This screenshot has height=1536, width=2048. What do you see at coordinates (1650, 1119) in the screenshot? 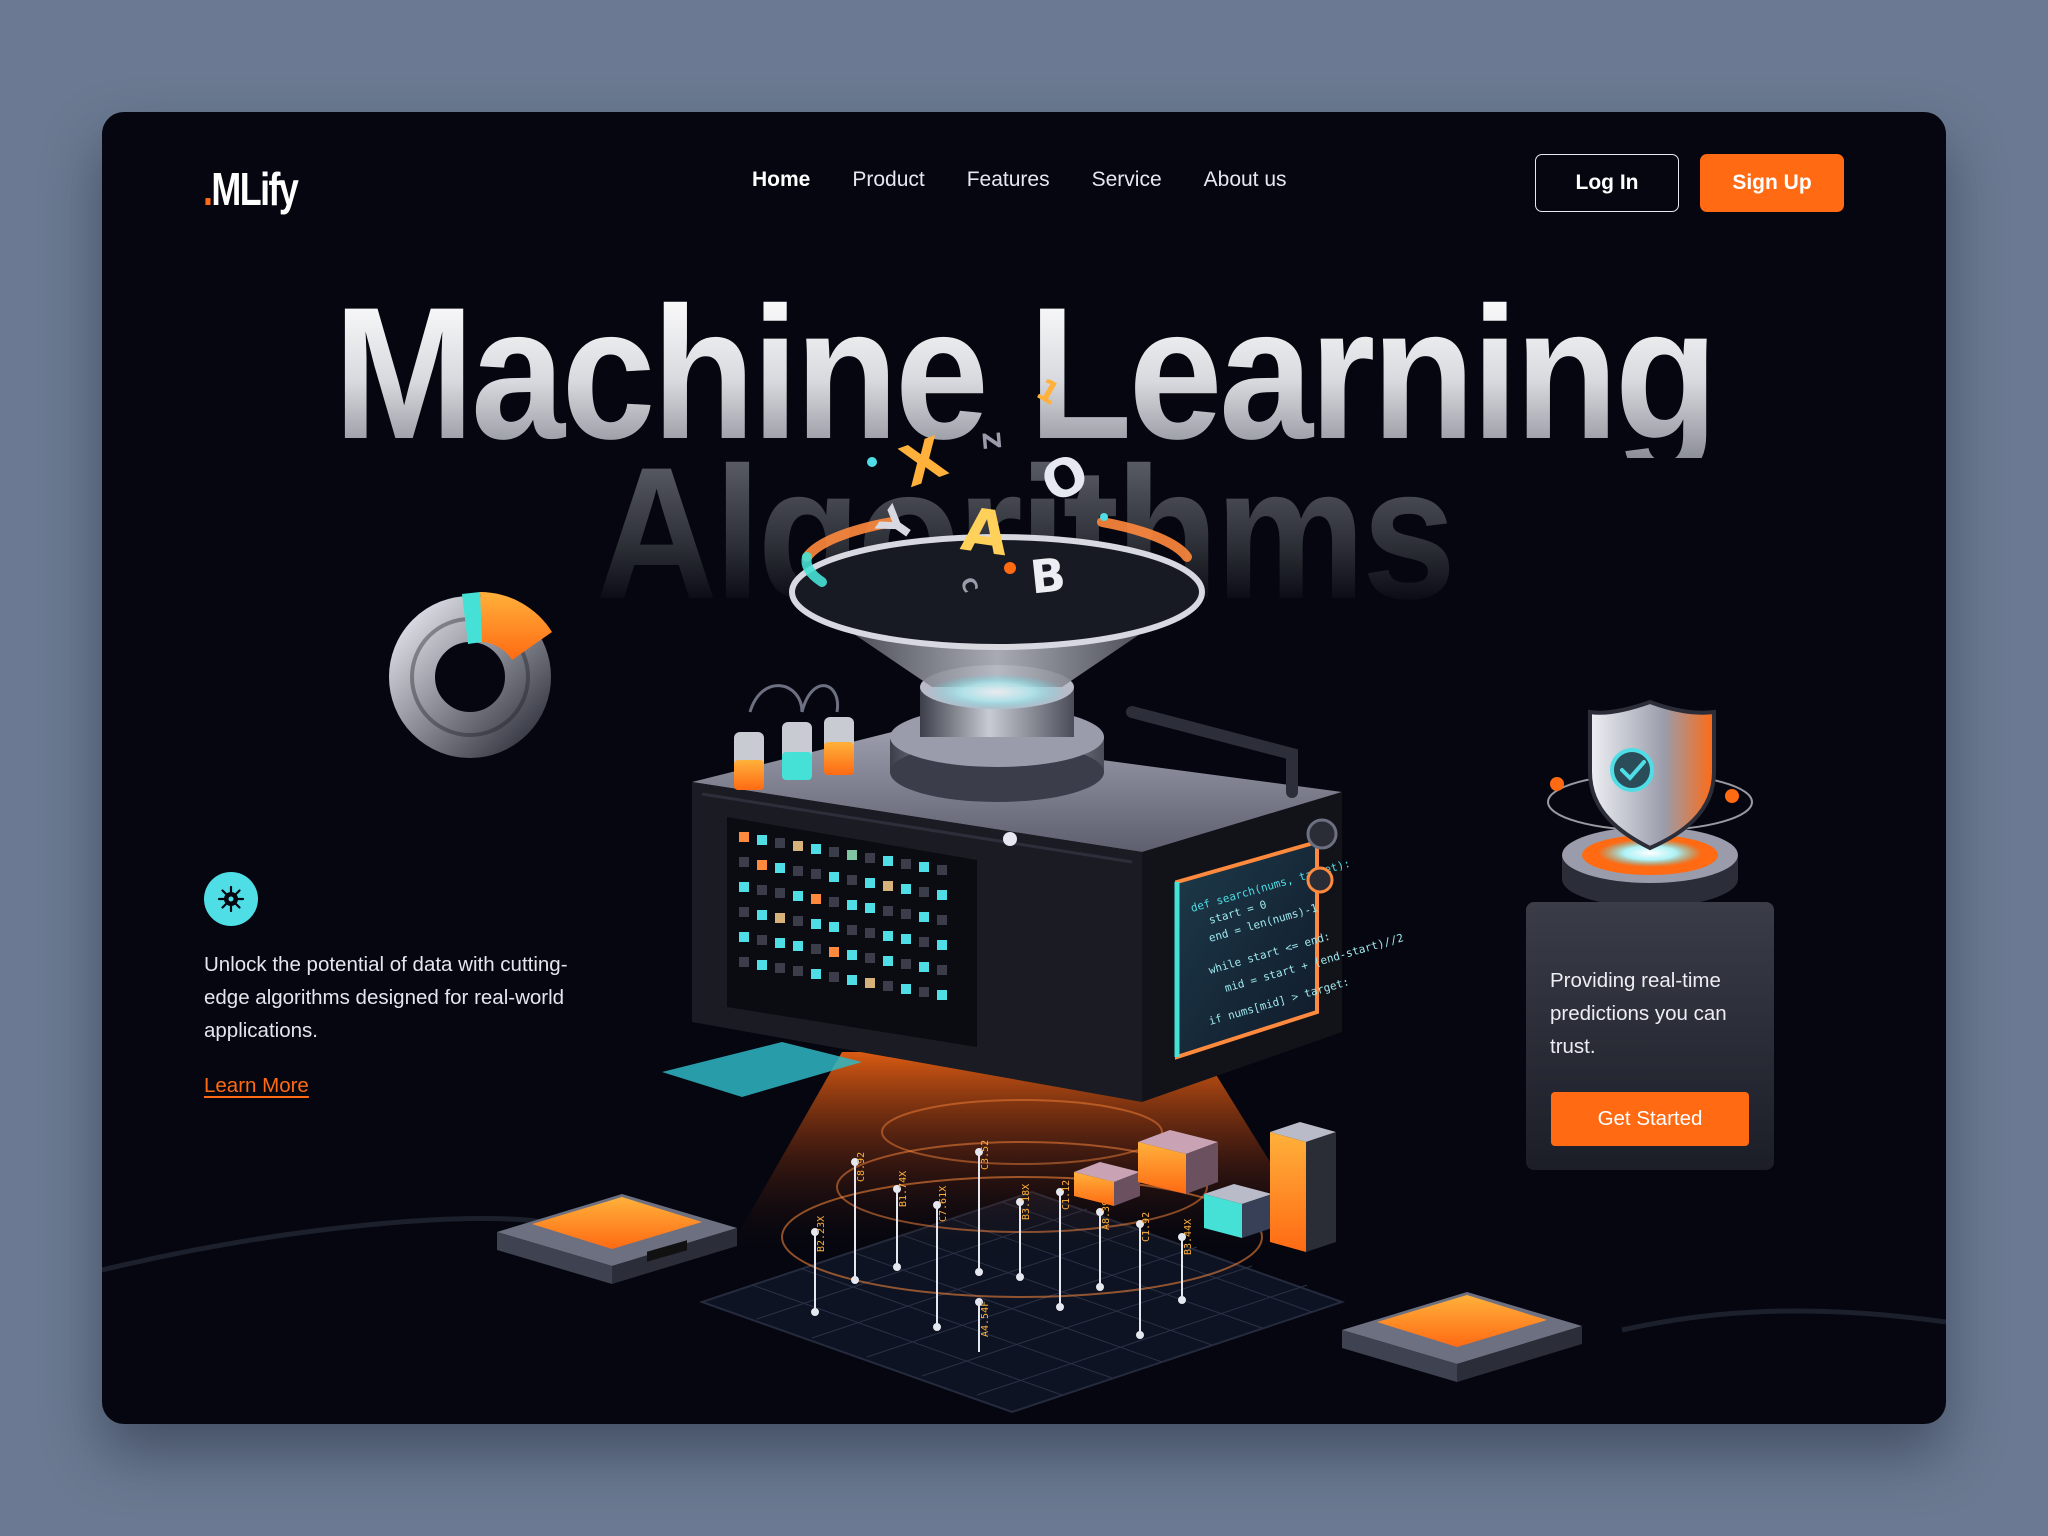
I see `get-started-button: Get Started` at bounding box center [1650, 1119].